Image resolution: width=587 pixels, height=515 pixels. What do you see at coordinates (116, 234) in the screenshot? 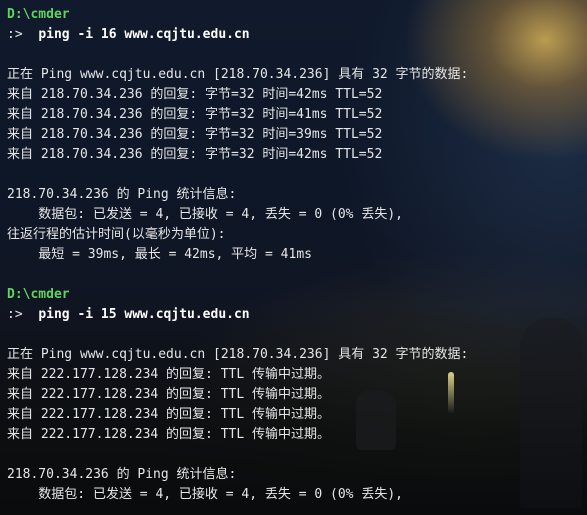
I see `rtt-title: 往返行程的估计时间(以毫秒为单位):` at bounding box center [116, 234].